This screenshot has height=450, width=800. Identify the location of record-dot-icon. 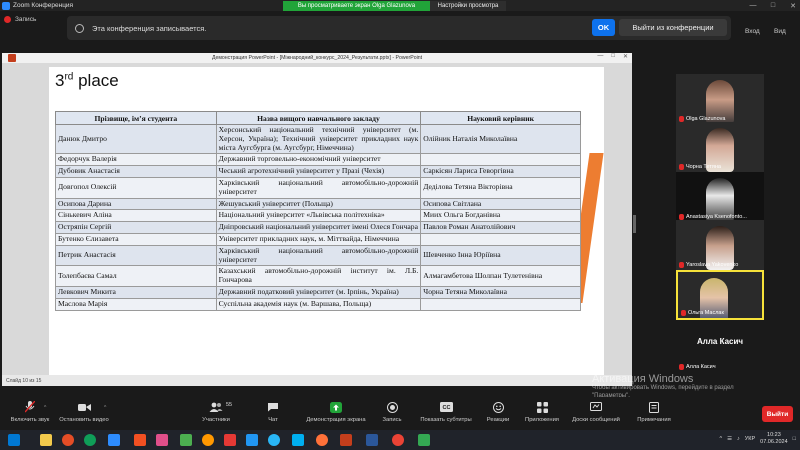
(7, 19).